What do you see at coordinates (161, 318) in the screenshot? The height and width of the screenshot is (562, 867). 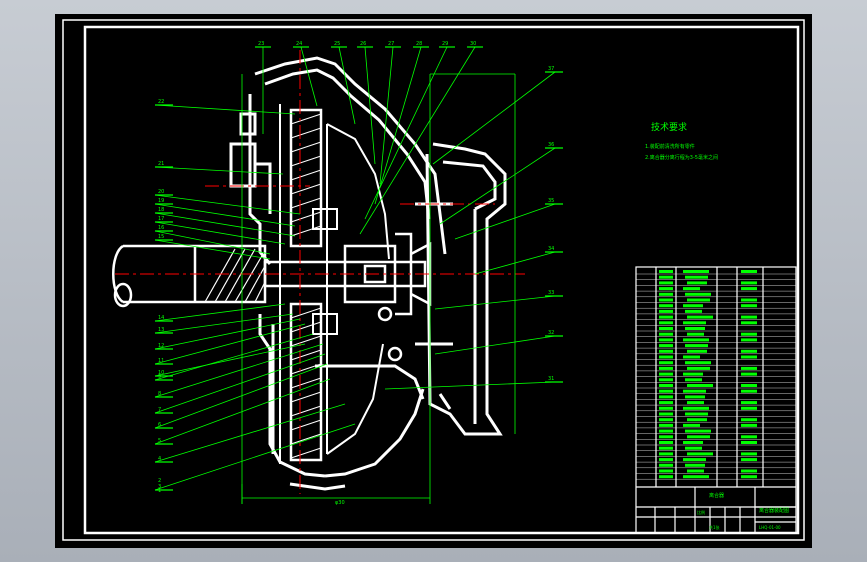 I see `part-callout-14: 14` at bounding box center [161, 318].